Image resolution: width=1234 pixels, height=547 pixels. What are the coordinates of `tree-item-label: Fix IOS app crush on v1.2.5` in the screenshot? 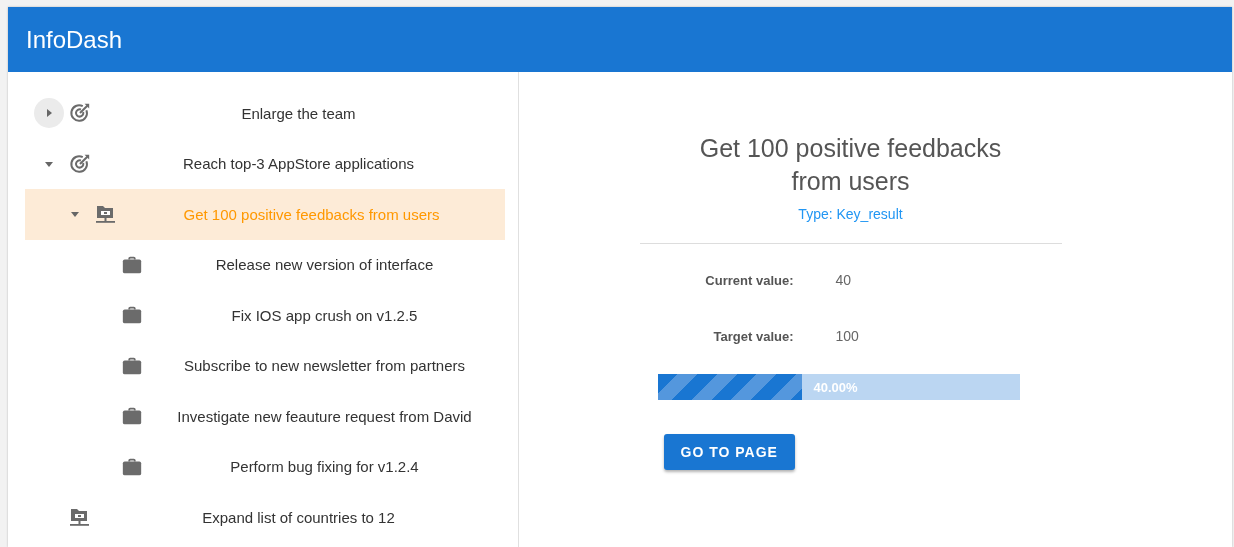 It's located at (324, 315).